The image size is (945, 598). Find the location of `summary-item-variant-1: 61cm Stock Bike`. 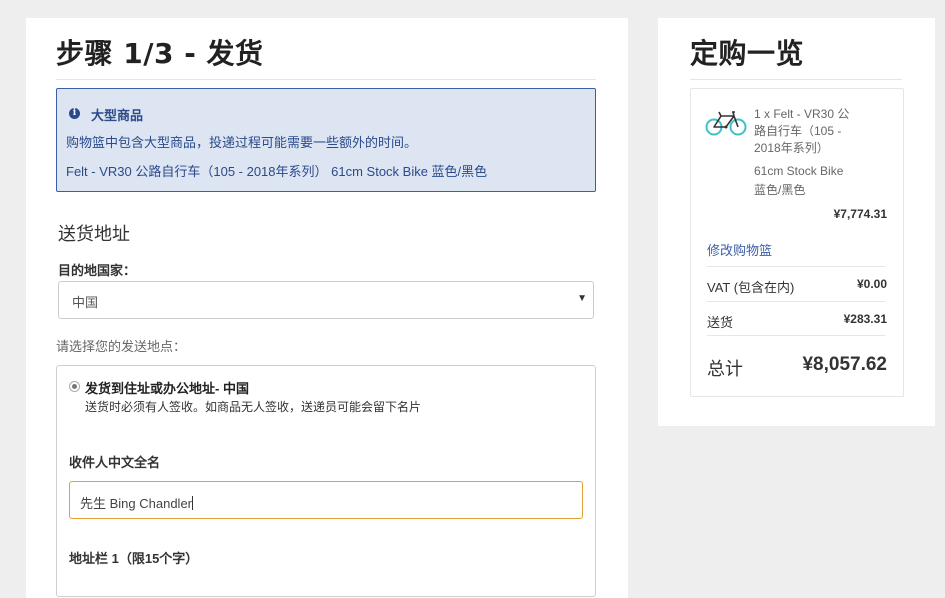

summary-item-variant-1: 61cm Stock Bike is located at coordinates (799, 171).